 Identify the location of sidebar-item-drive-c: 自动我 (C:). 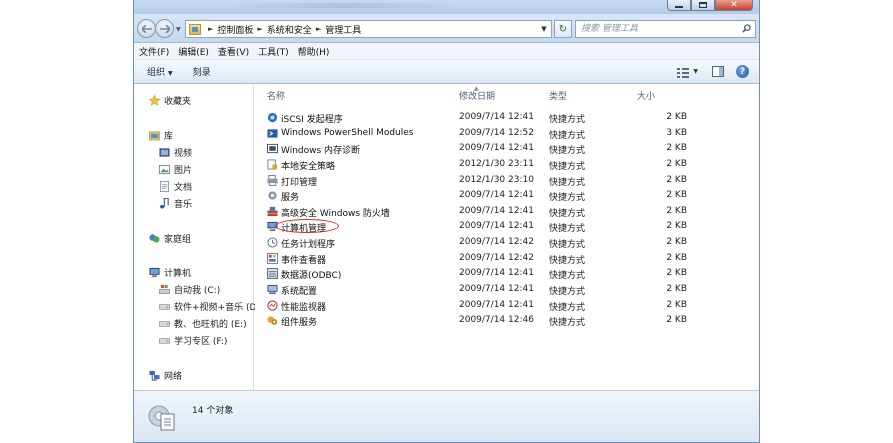
(189, 289).